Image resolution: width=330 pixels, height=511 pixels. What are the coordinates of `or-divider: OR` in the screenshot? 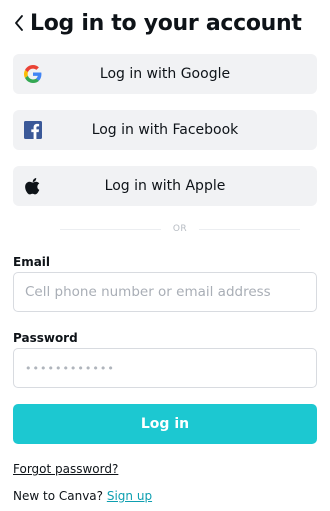 It's located at (180, 229).